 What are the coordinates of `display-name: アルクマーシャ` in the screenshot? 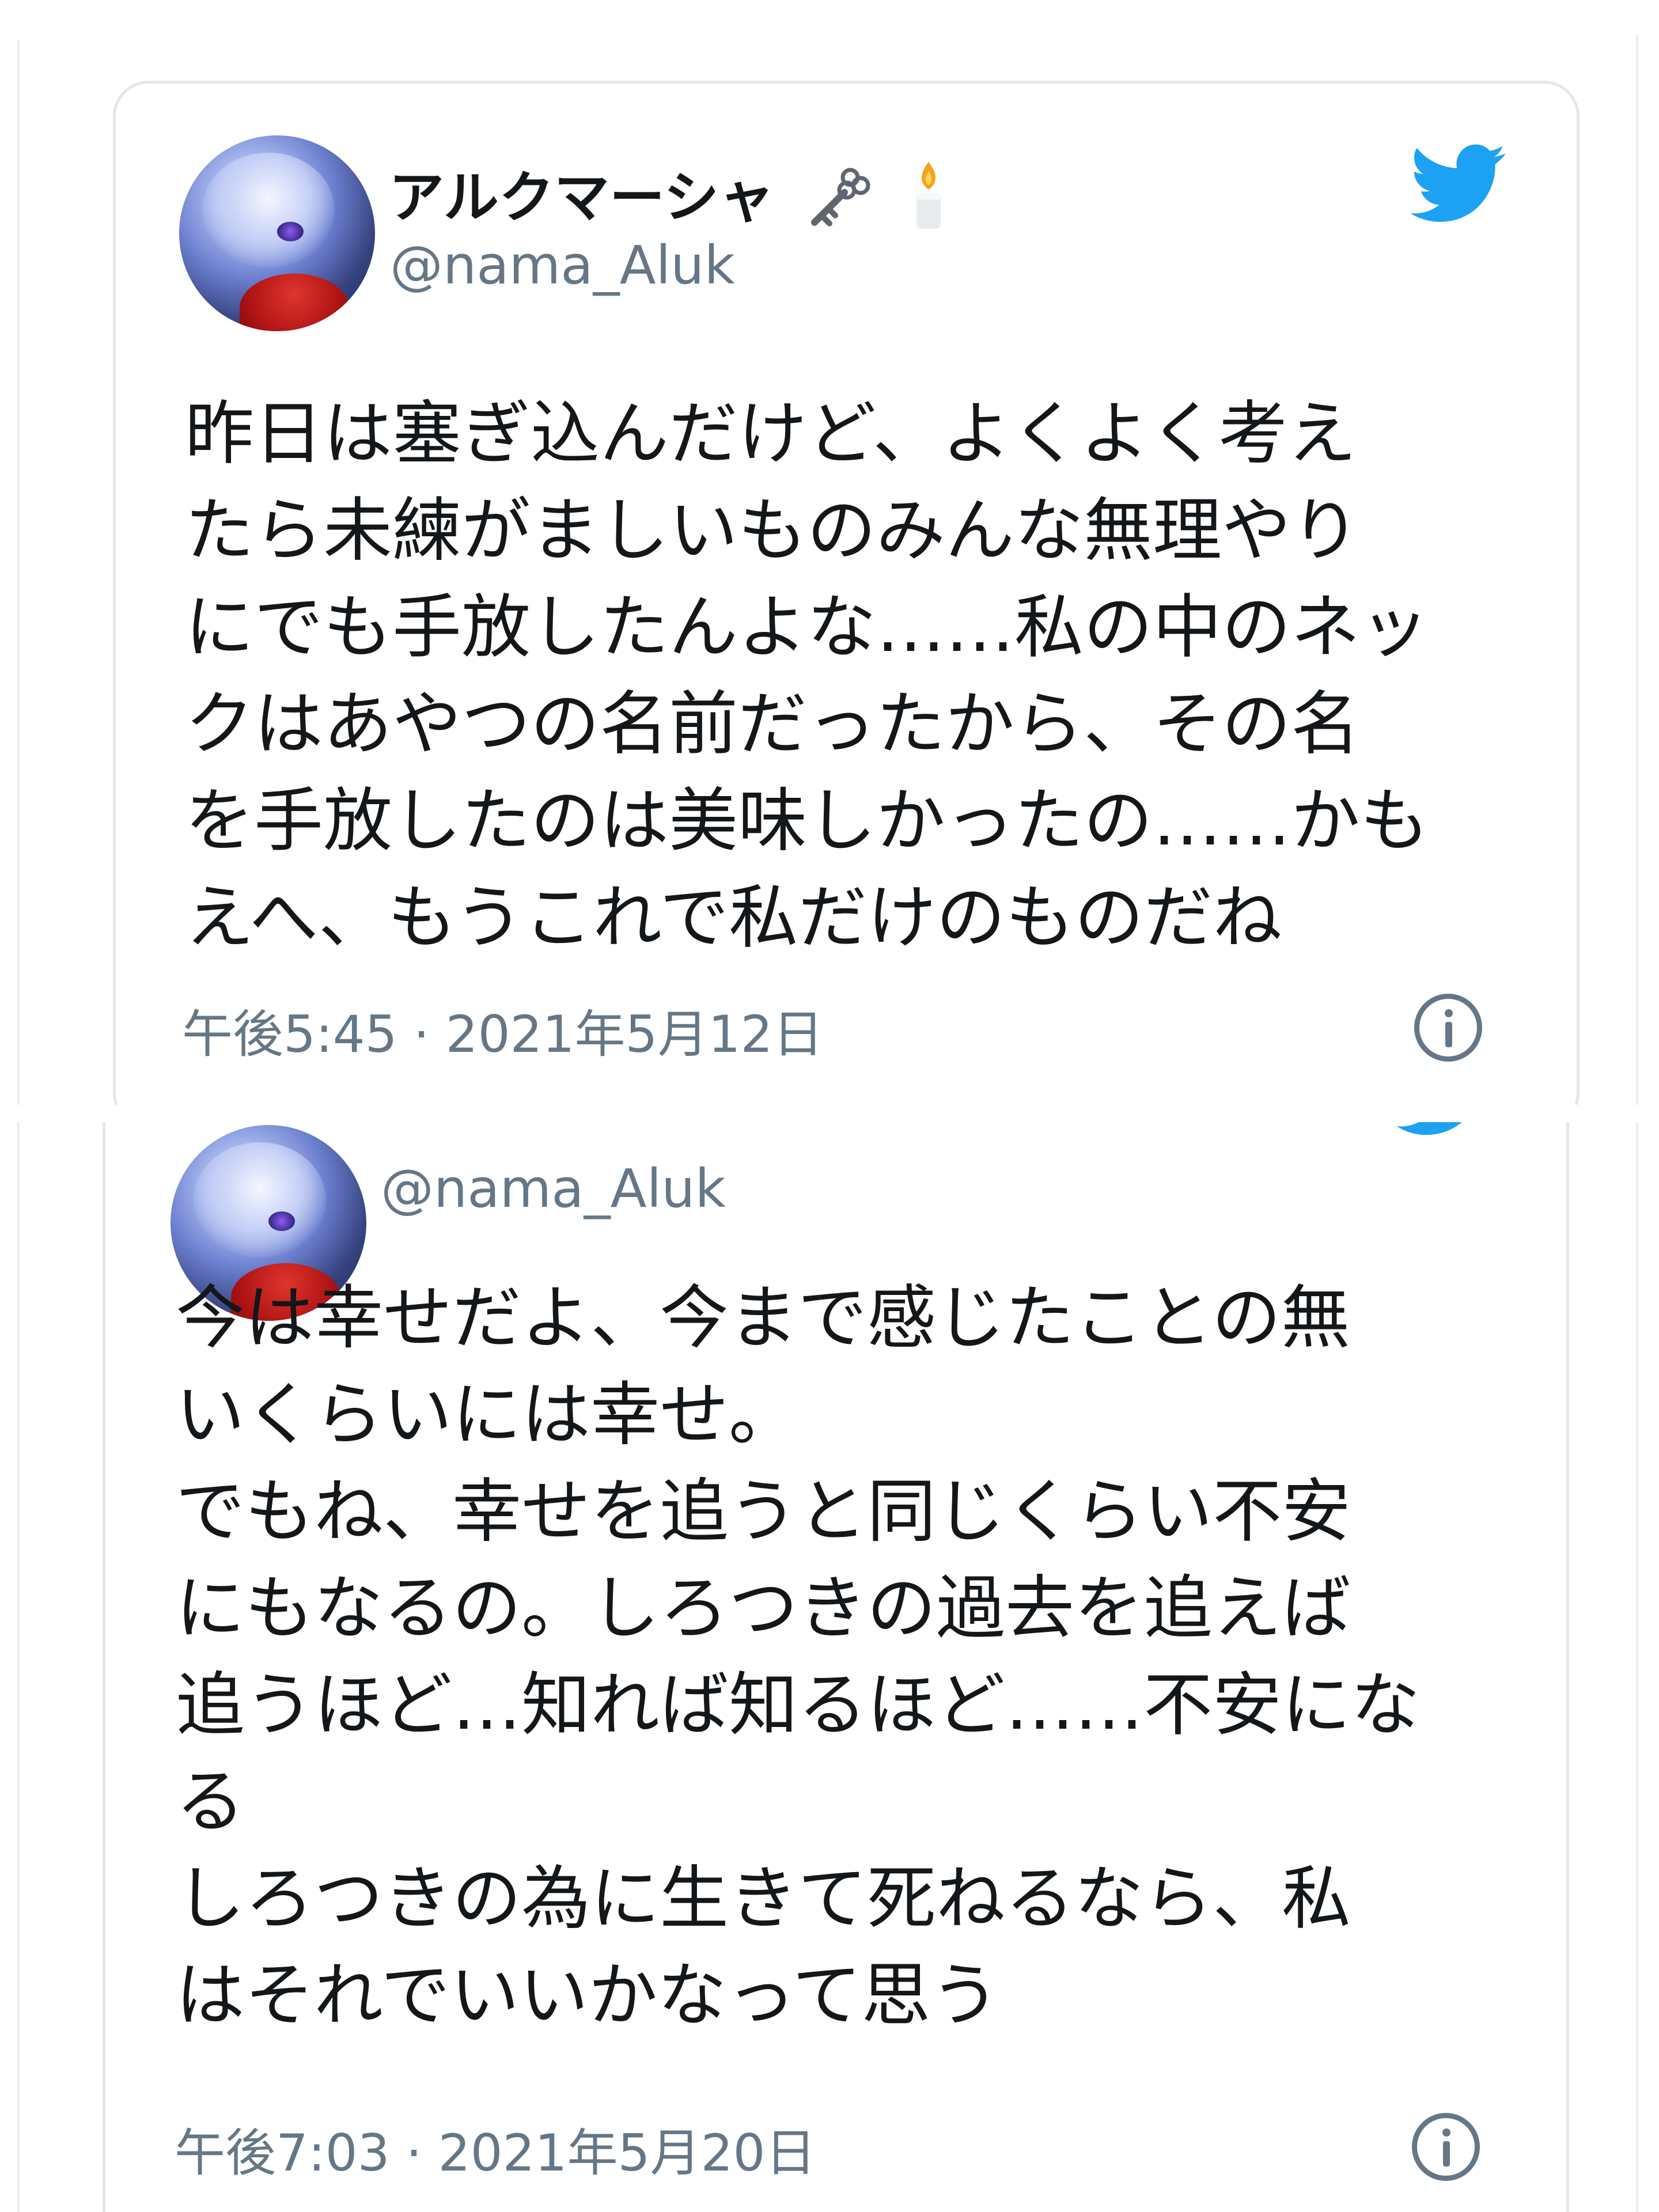 It's located at (672, 199).